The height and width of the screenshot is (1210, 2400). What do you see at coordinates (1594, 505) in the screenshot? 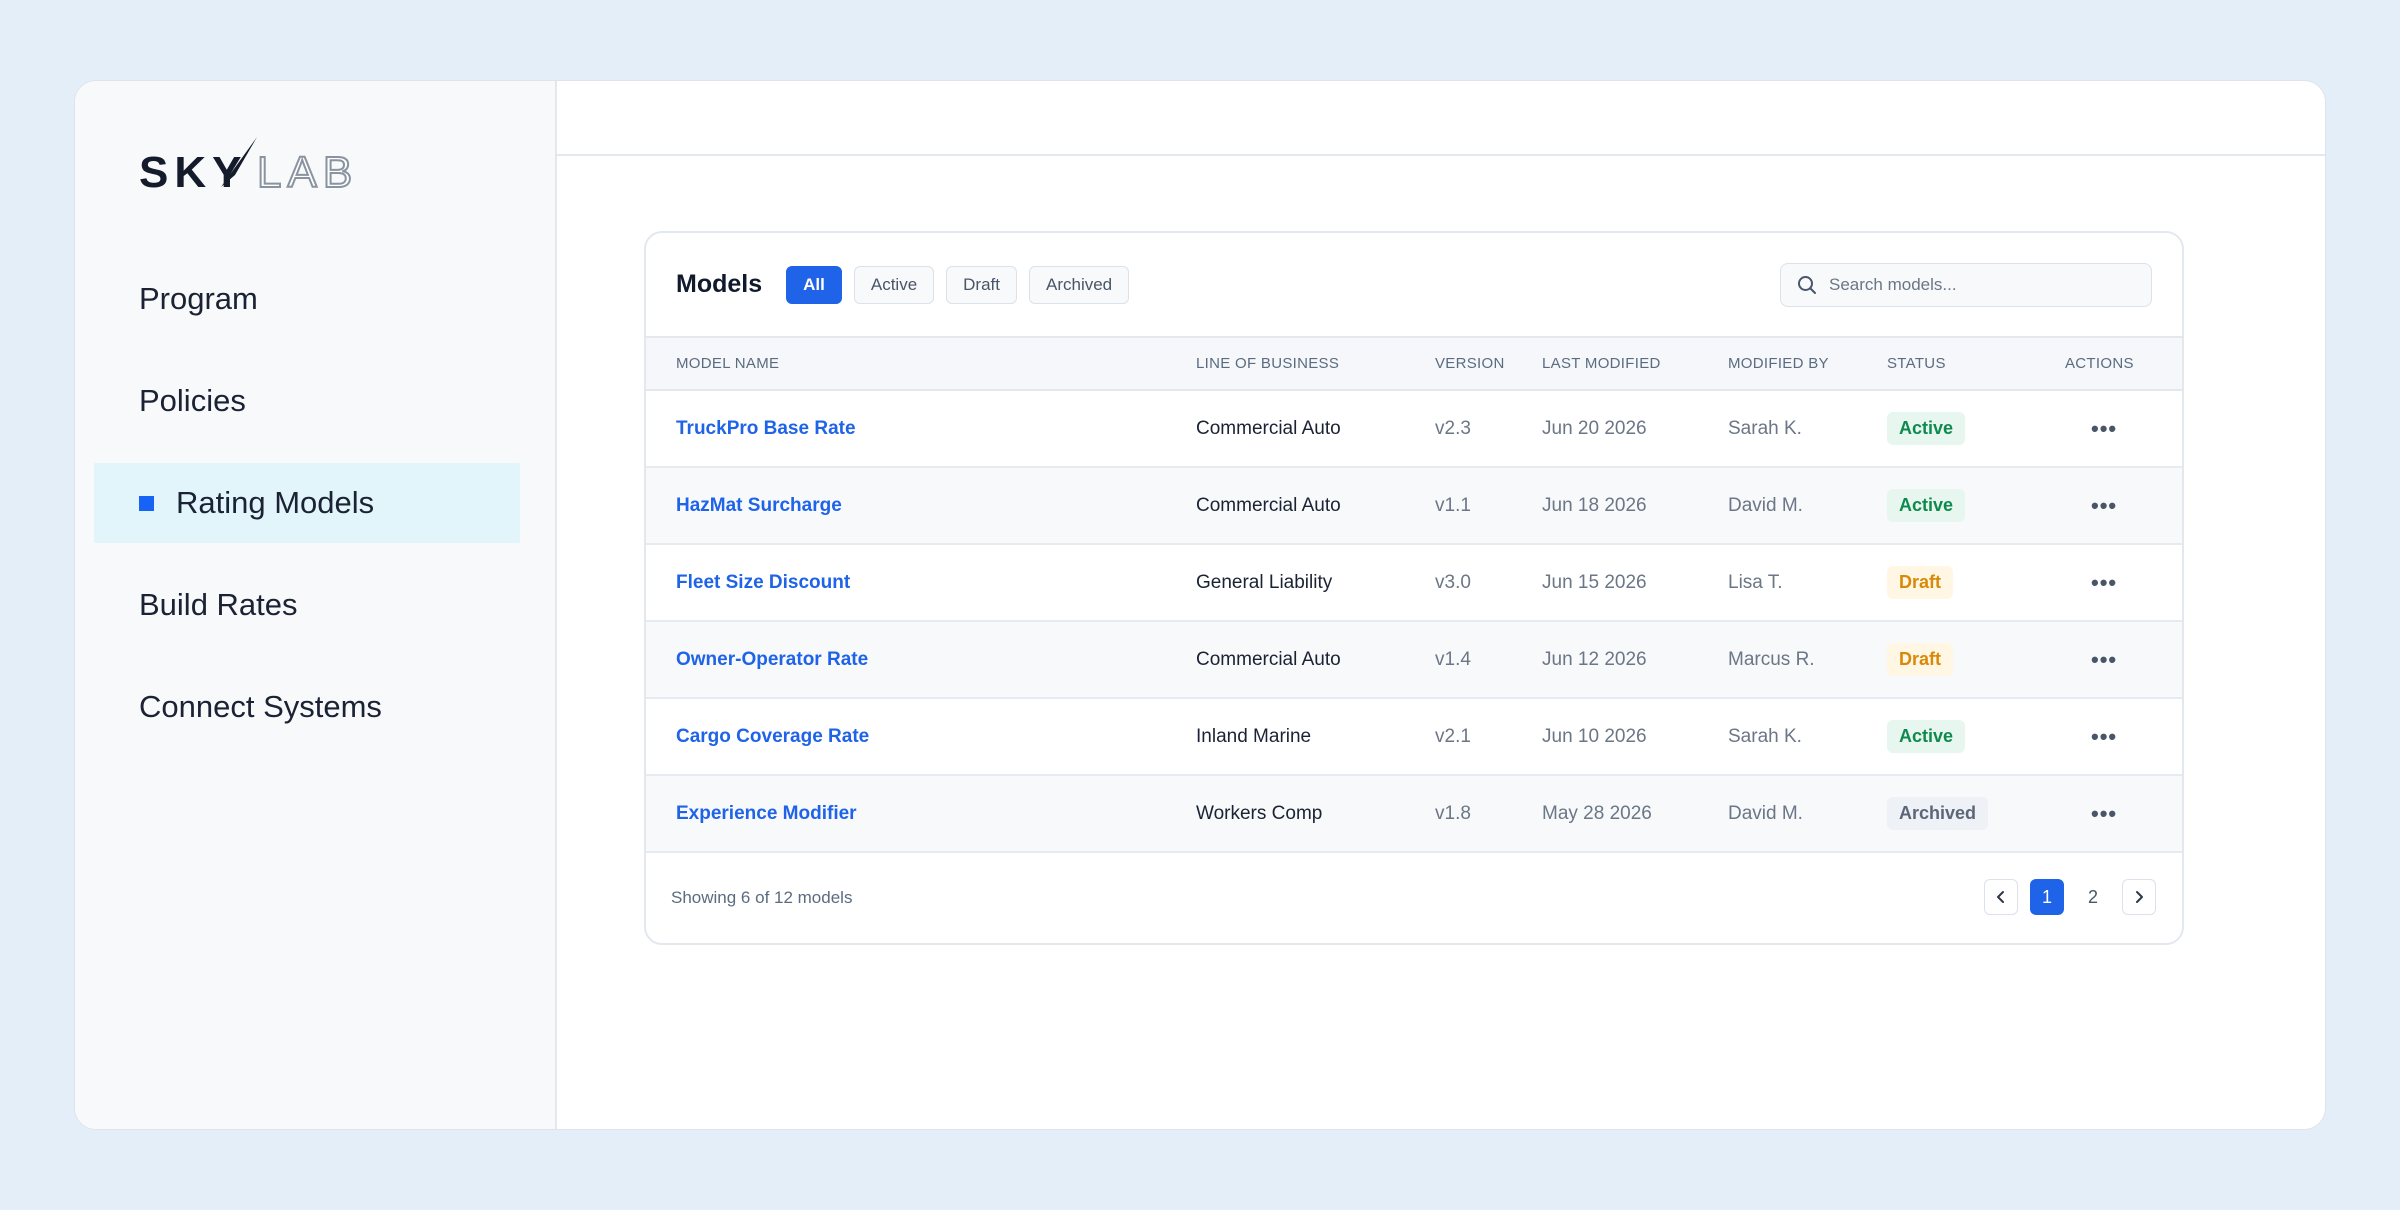
I see `last-modified-cell: Jun 18 2026` at bounding box center [1594, 505].